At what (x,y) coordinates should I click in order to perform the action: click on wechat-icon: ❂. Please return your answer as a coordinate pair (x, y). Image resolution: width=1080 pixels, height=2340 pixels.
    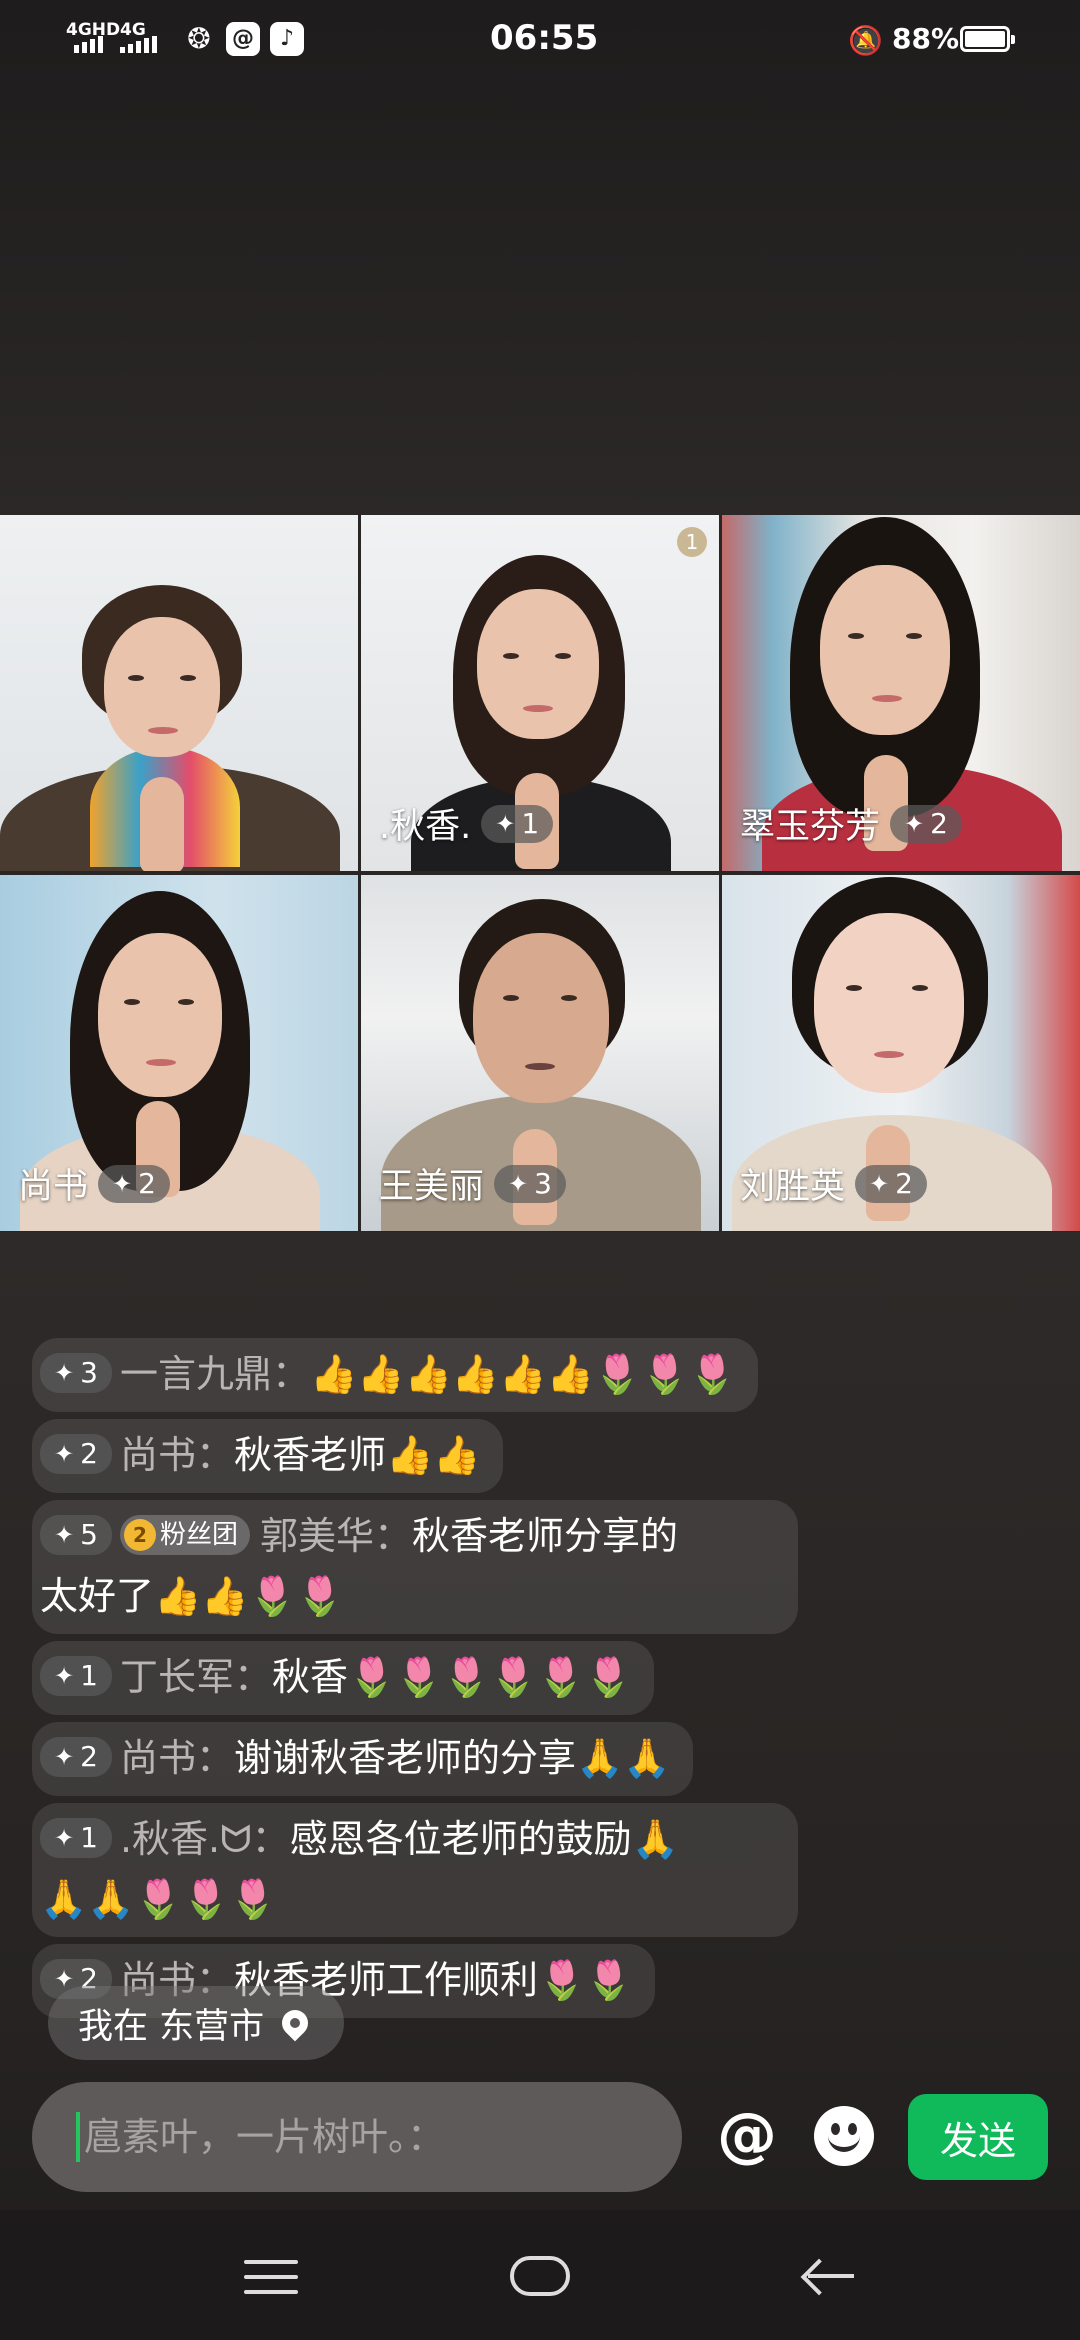
    Looking at the image, I should click on (199, 38).